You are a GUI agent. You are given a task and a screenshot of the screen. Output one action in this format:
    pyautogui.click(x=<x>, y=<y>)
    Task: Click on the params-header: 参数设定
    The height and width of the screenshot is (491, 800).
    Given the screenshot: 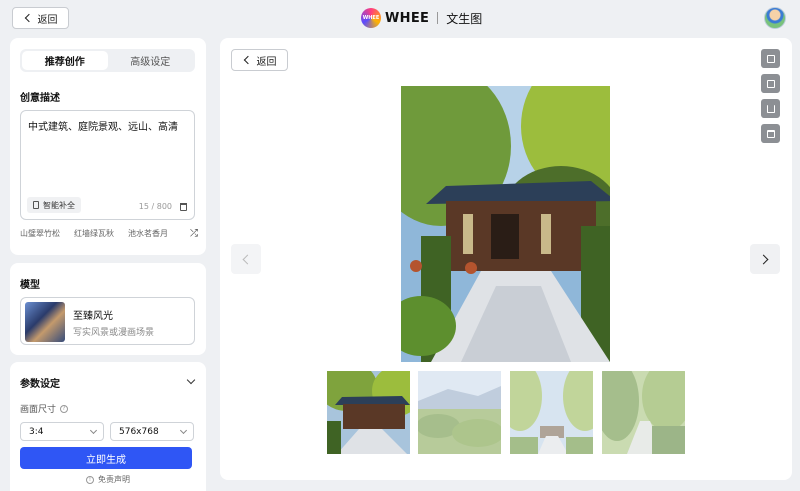 What is the action you would take?
    pyautogui.click(x=108, y=382)
    